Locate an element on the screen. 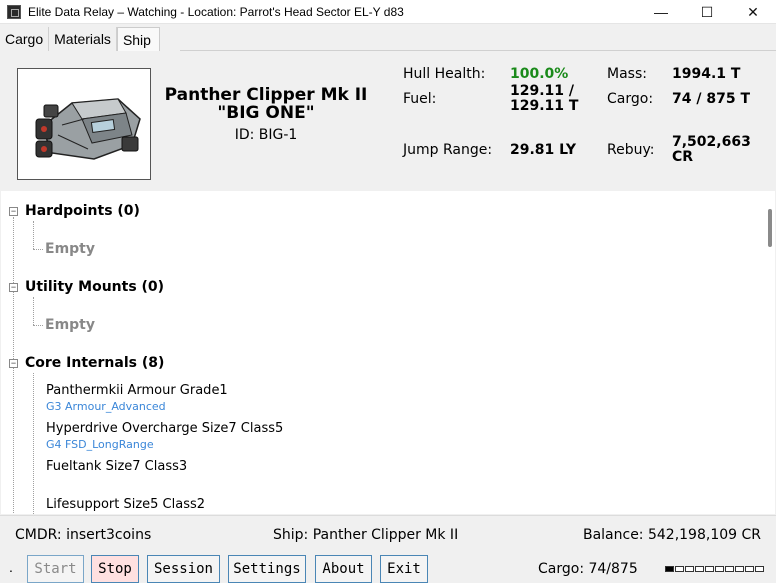  utility-empty: Empty is located at coordinates (70, 325).